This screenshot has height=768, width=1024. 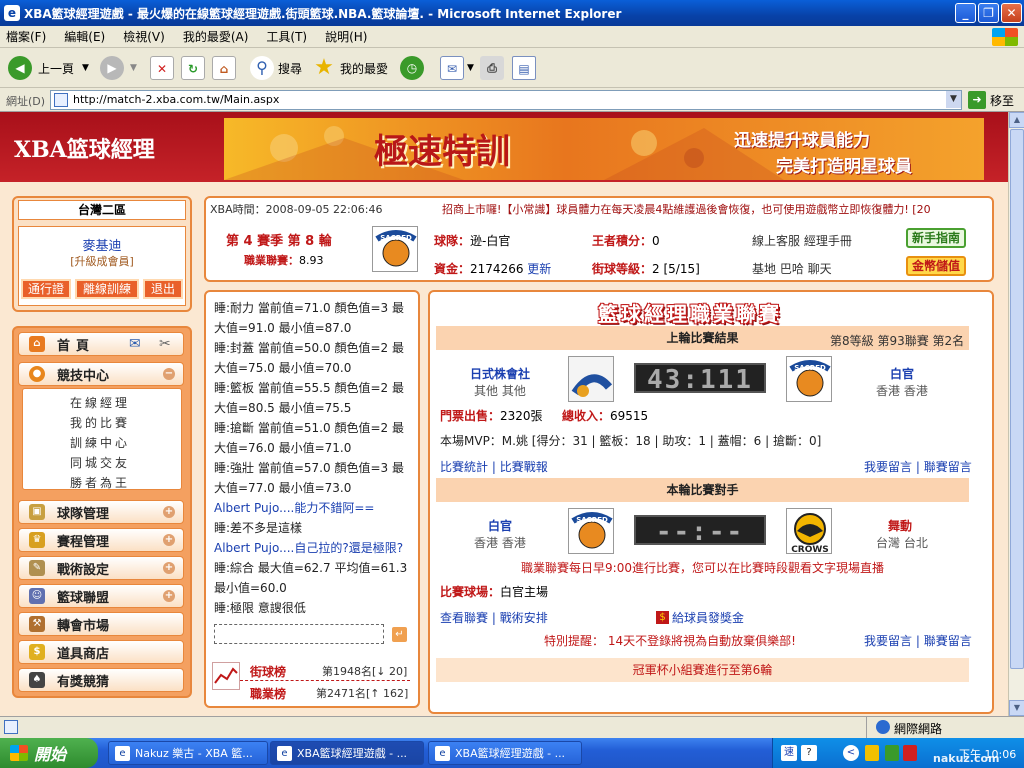 I want to click on sacred-logo-icon: SACRED, so click(x=396, y=248).